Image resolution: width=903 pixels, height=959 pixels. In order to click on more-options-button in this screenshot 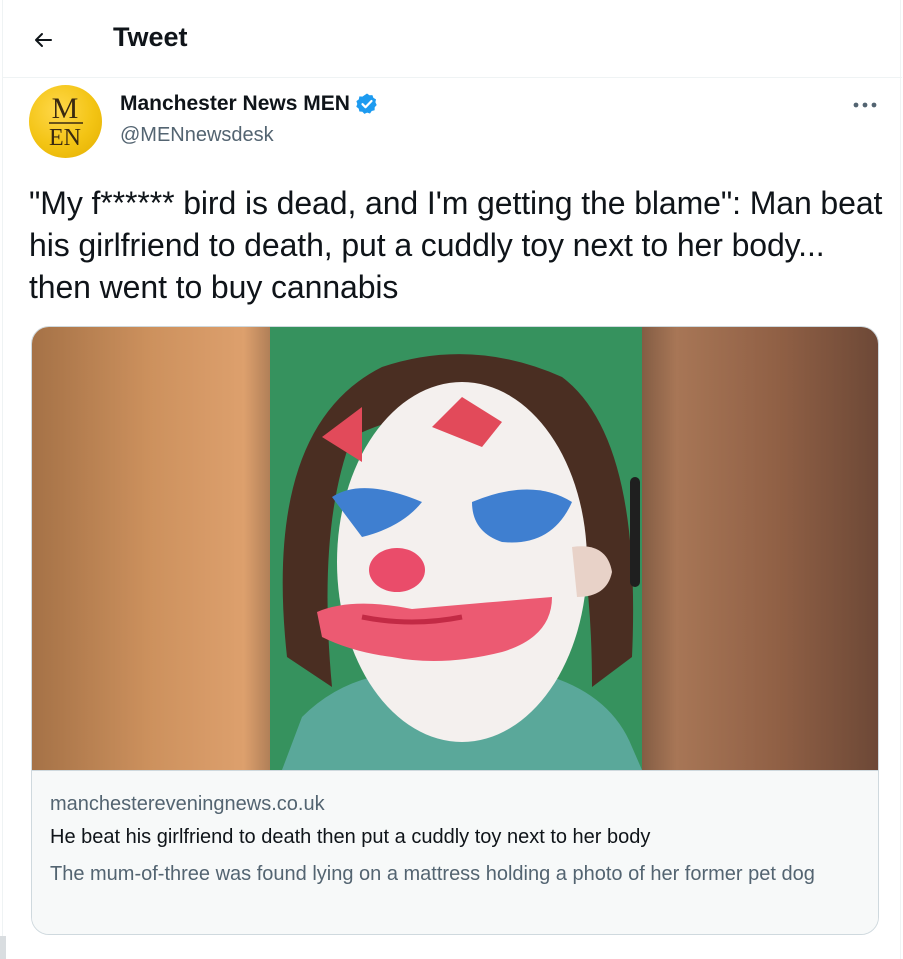, I will do `click(865, 105)`.